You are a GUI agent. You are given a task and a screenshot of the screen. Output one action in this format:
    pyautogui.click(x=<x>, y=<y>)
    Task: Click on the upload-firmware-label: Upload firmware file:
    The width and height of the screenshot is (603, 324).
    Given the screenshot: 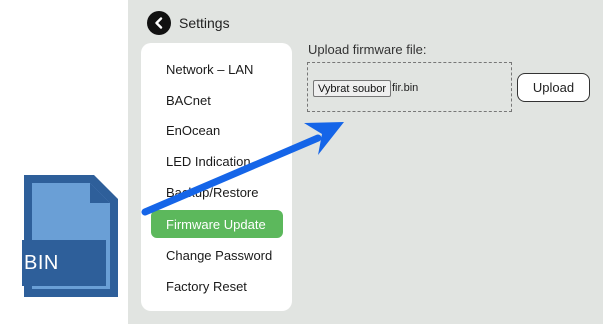 What is the action you would take?
    pyautogui.click(x=367, y=49)
    